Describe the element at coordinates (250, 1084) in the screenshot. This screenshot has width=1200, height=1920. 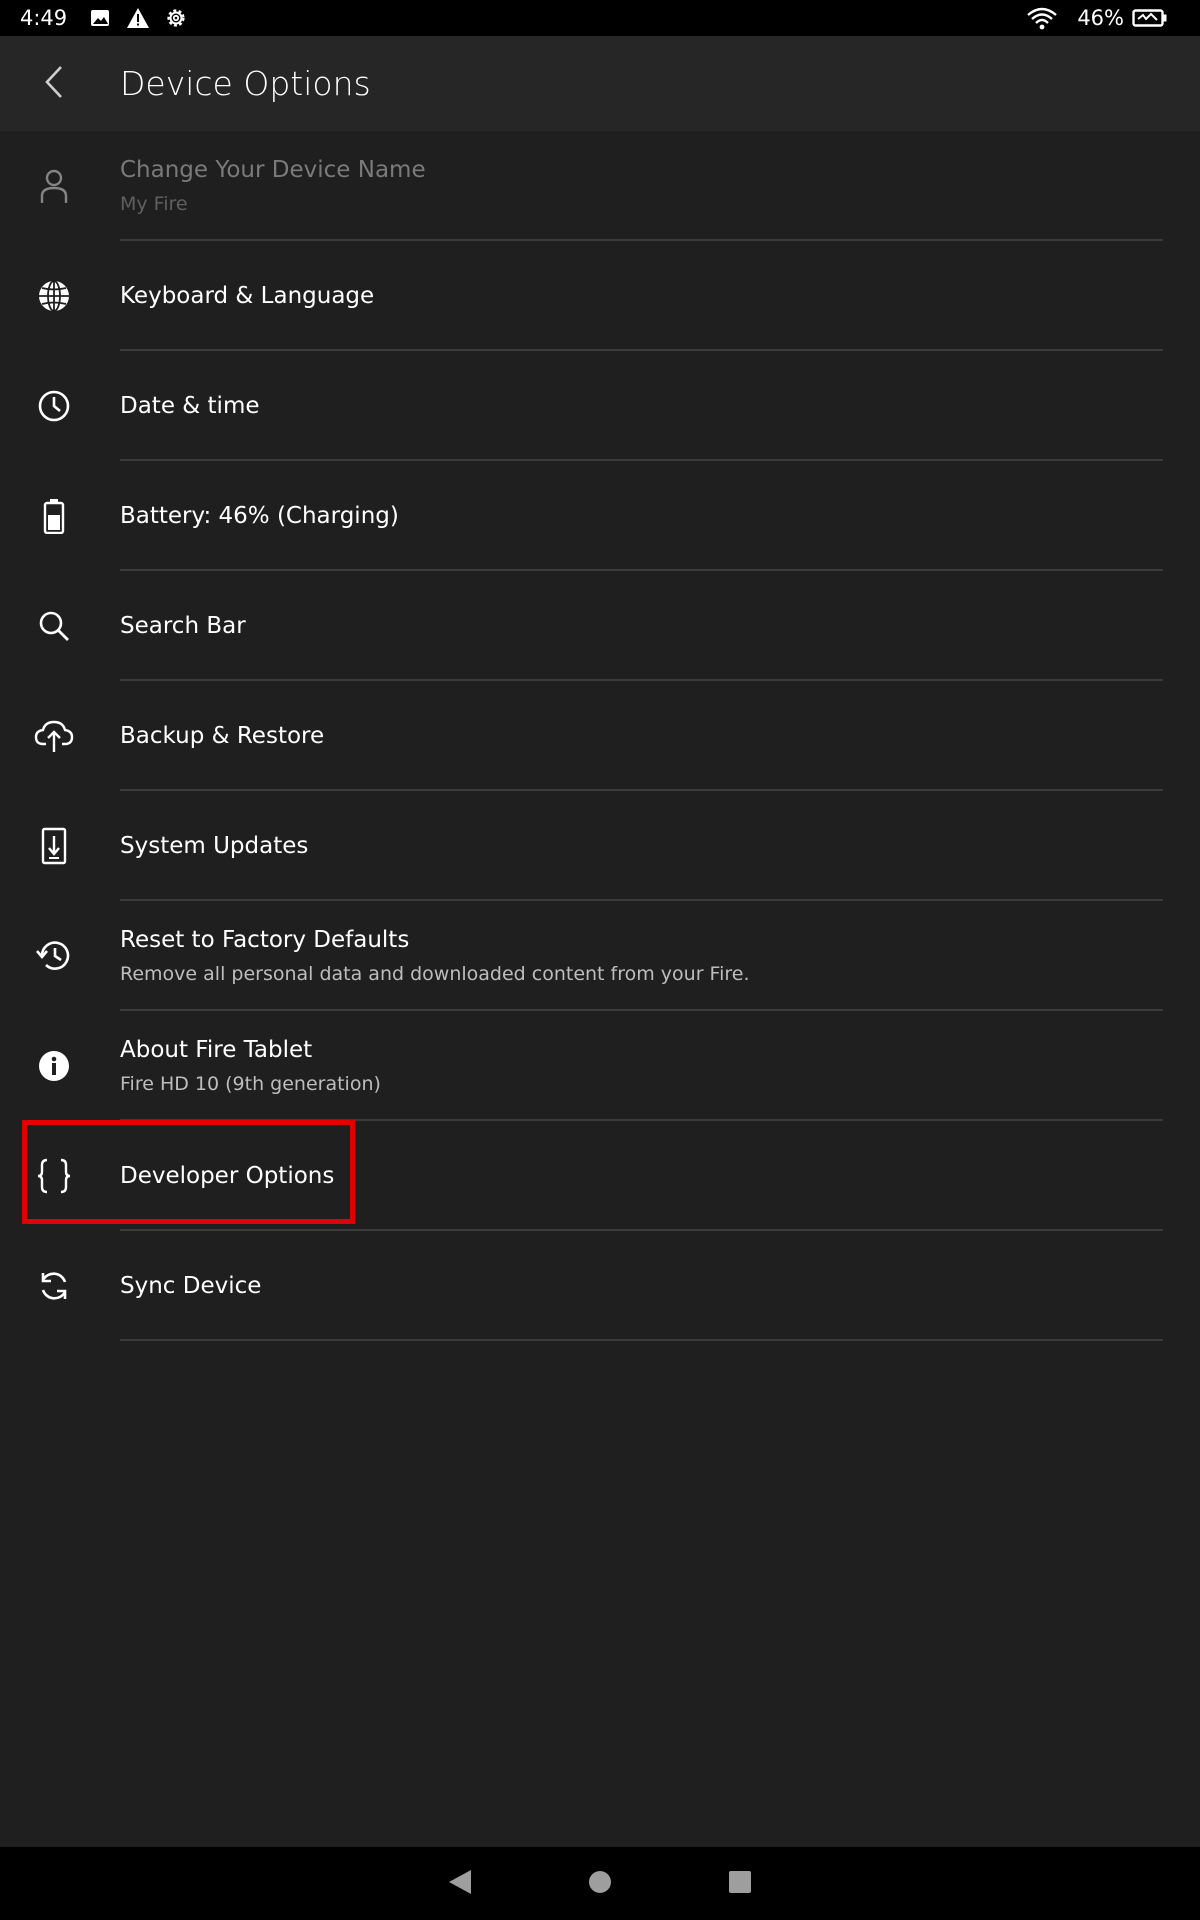
I see `item-subtitle: Fire HD 10 (9th generation)` at that location.